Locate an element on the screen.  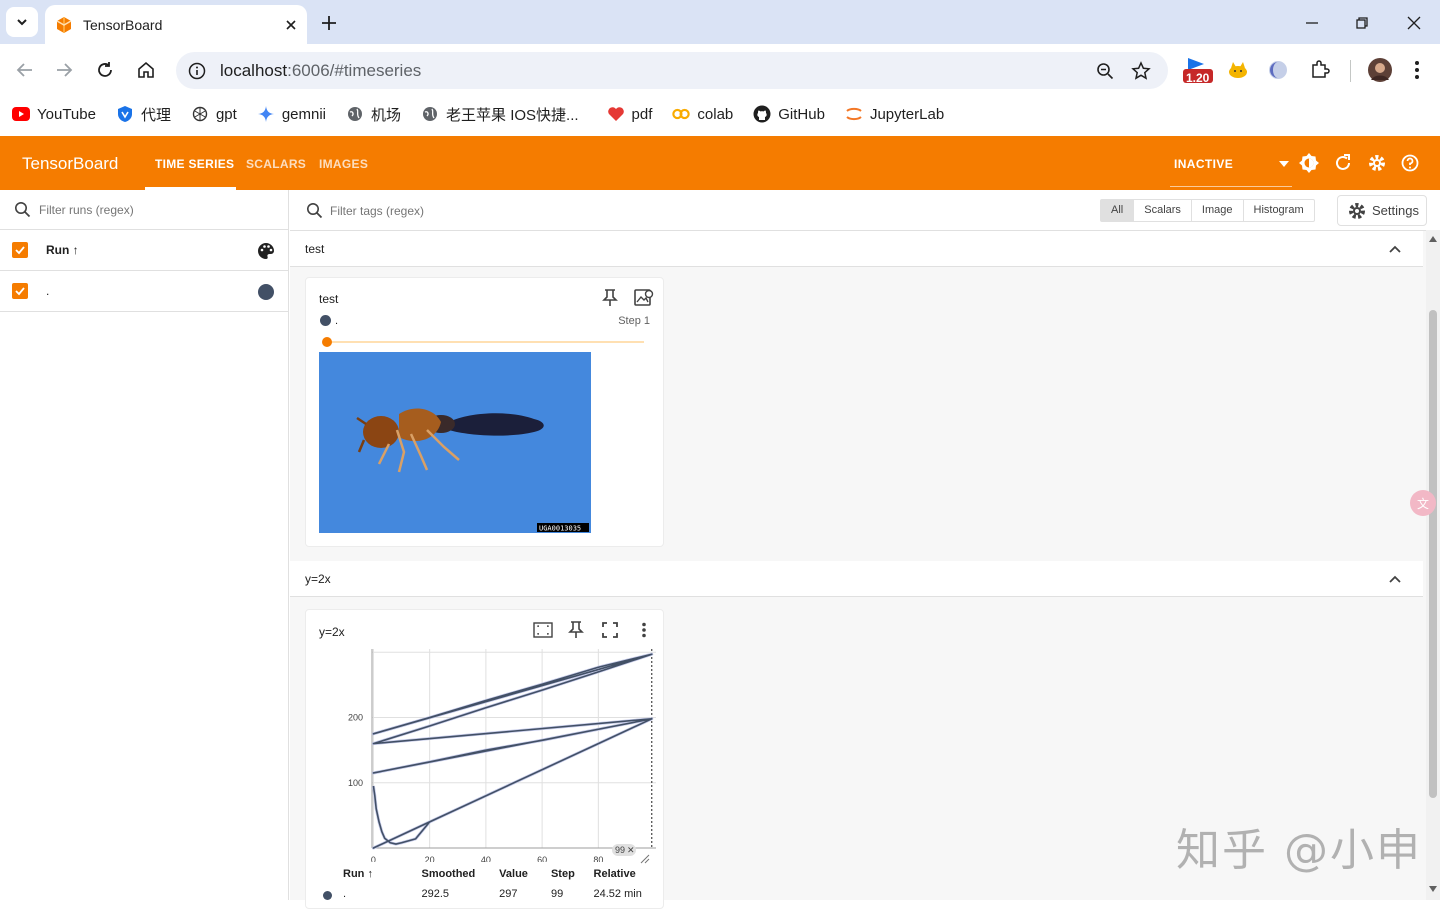
group-header-y2x: y=2x is located at coordinates (856, 579).